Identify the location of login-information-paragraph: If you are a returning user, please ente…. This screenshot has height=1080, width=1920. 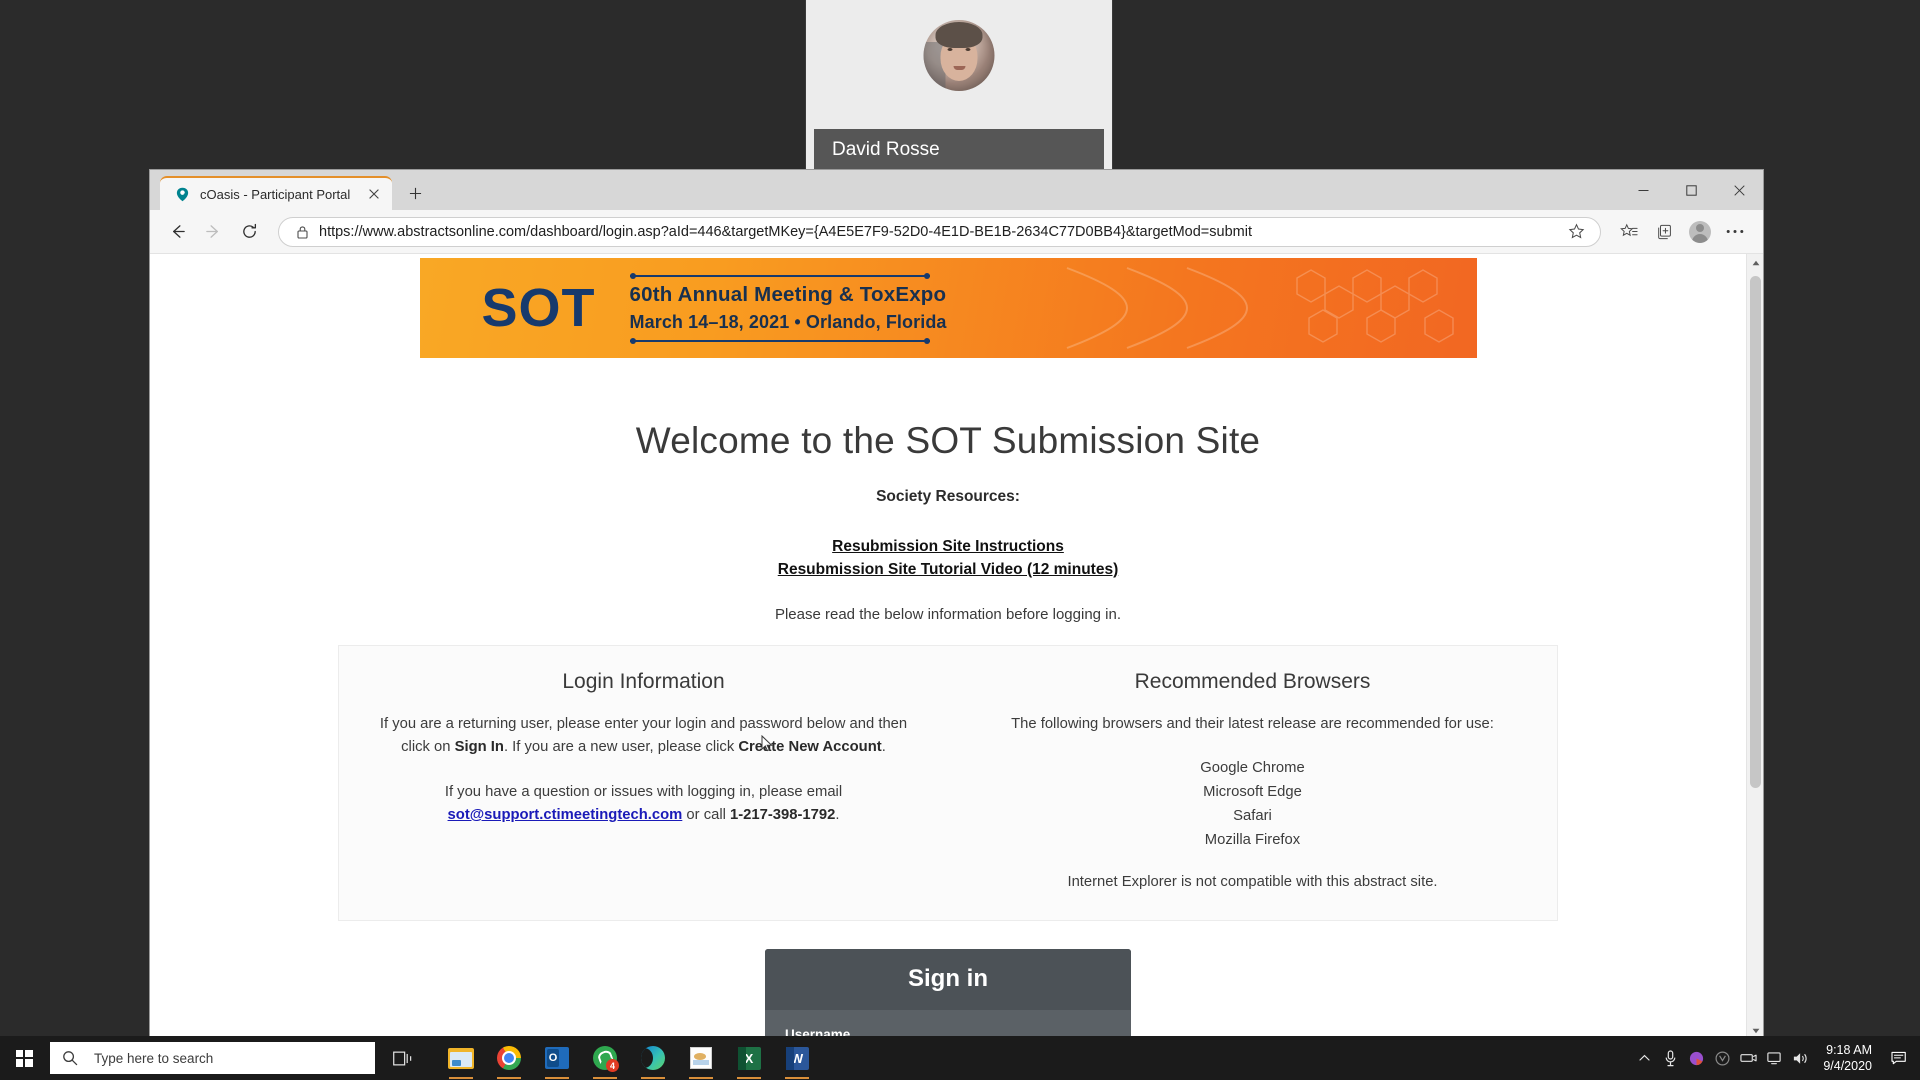
(643, 736).